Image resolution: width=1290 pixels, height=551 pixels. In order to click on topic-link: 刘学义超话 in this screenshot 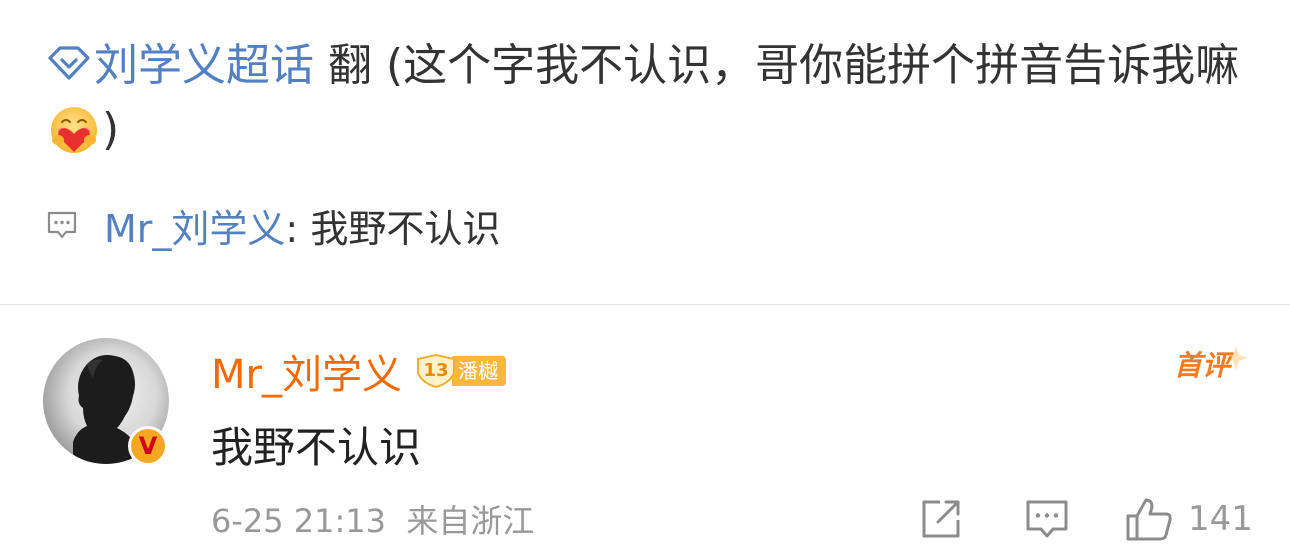, I will do `click(180, 65)`.